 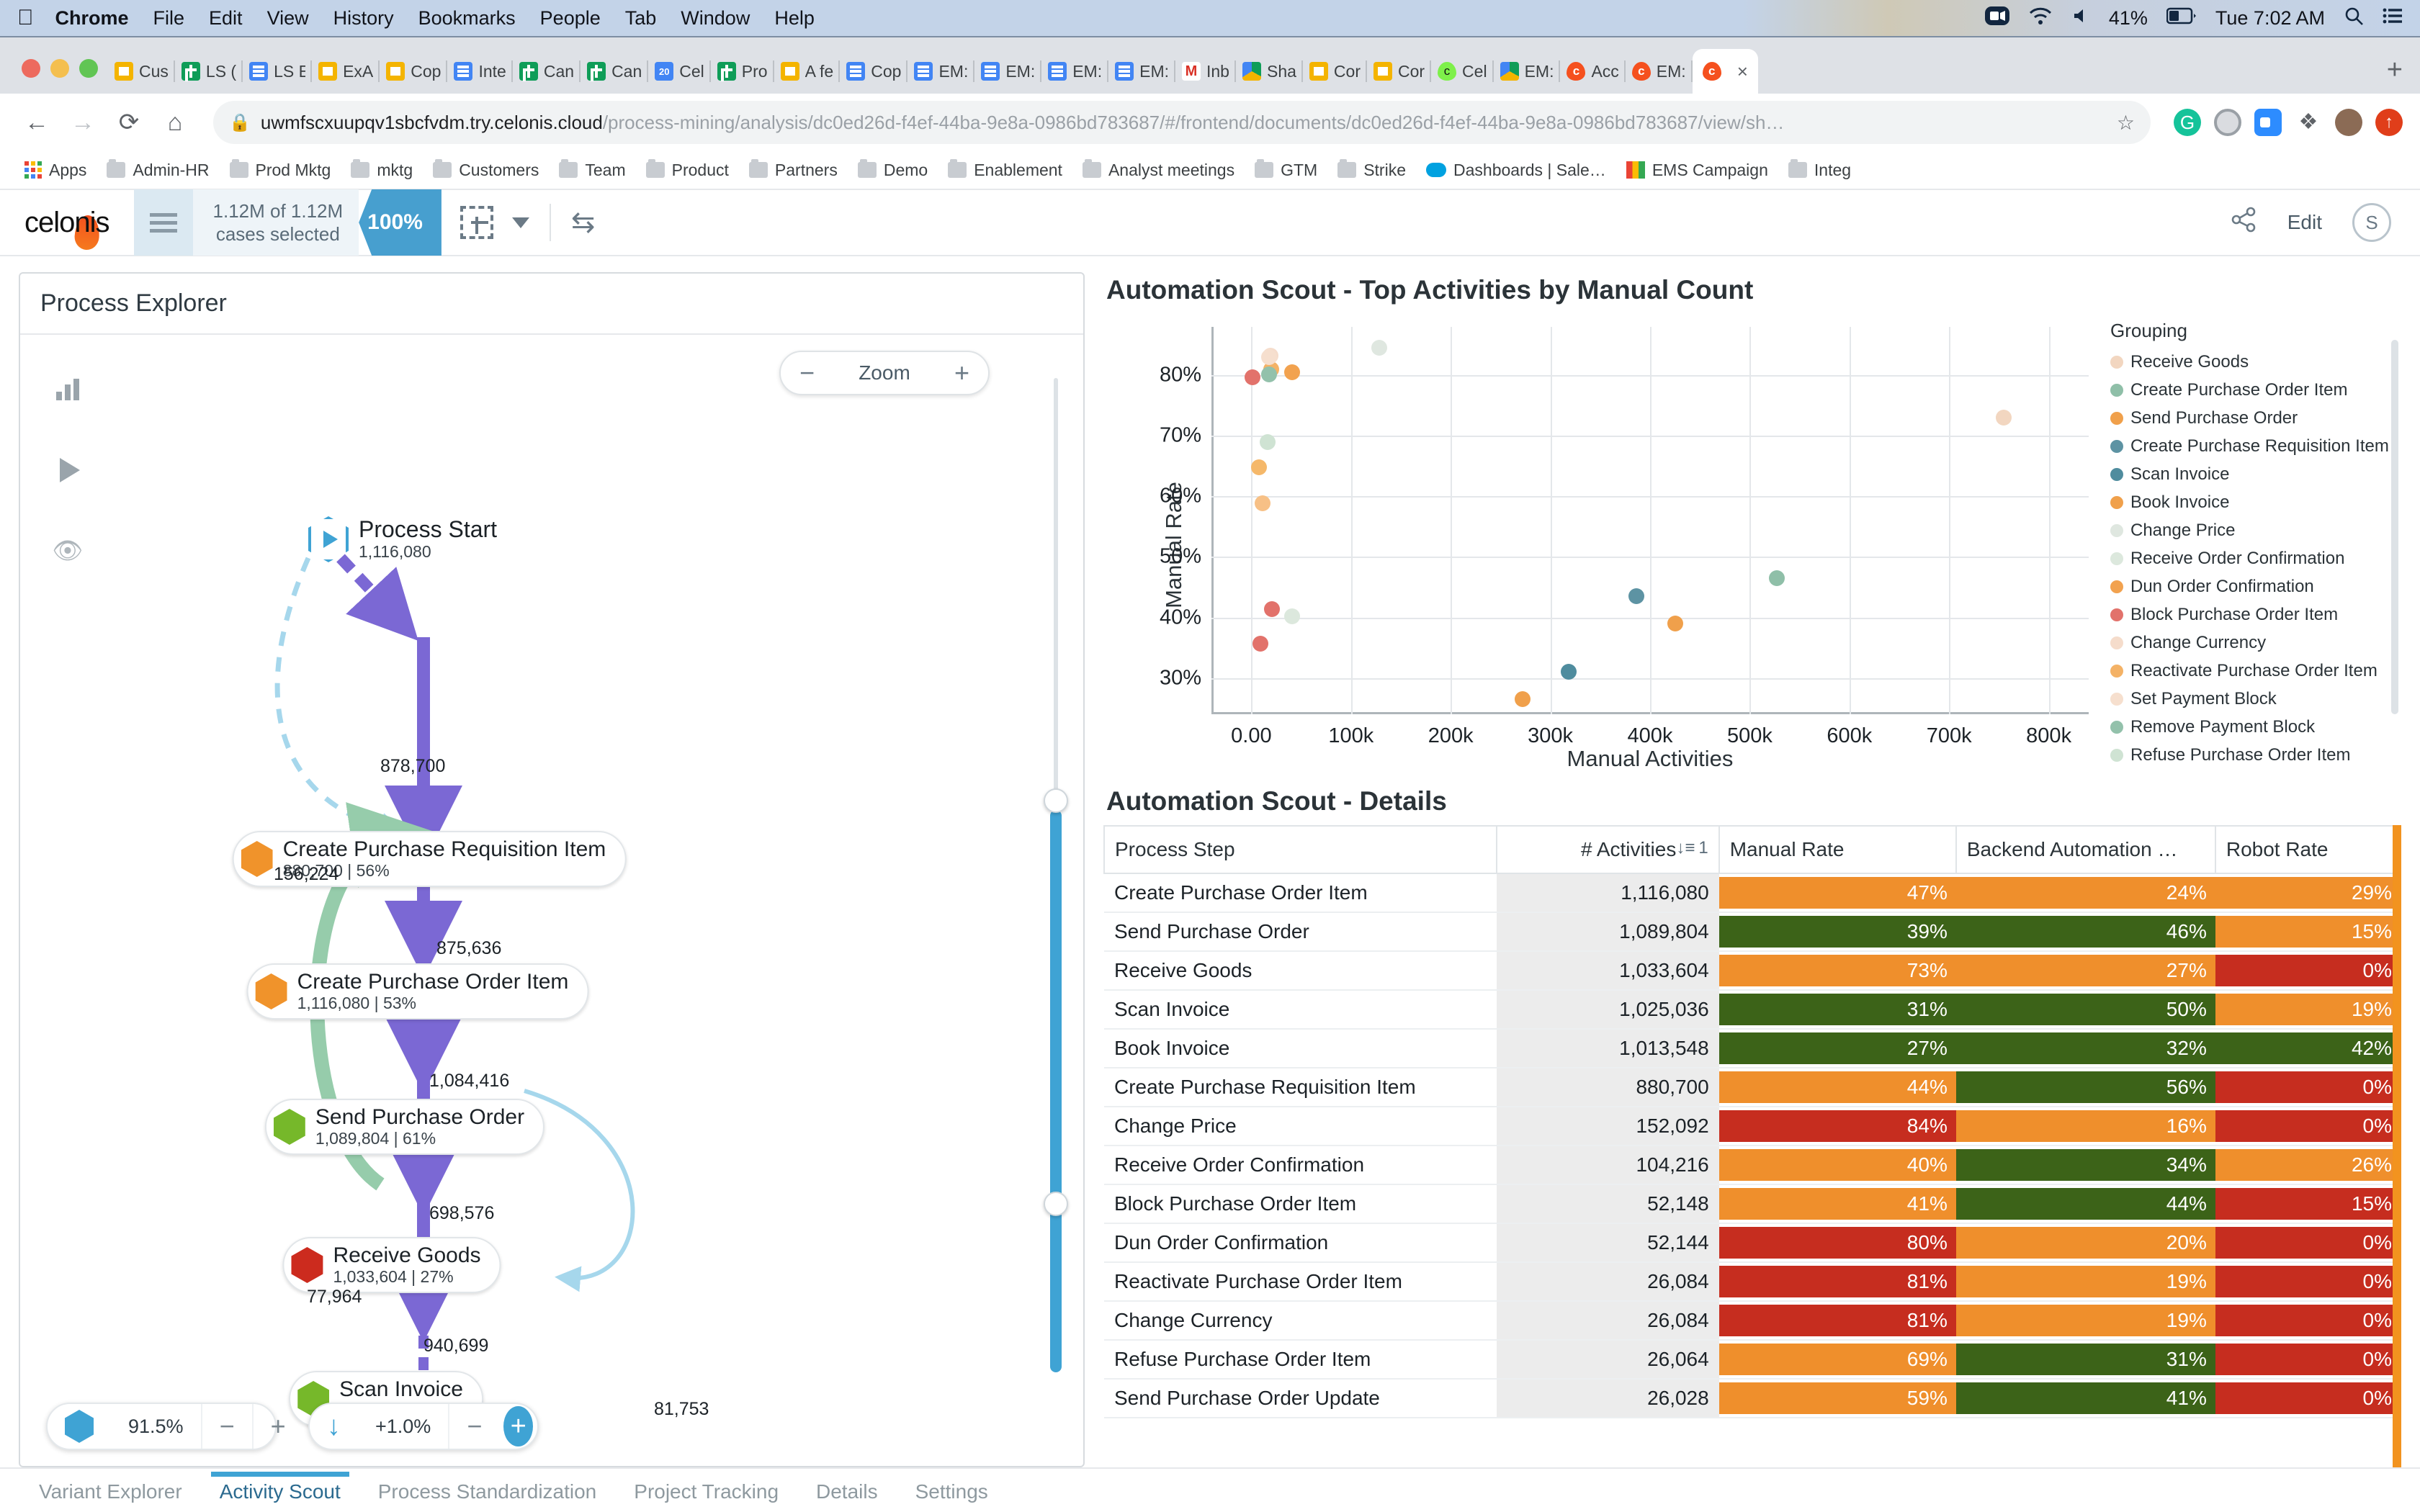 I want to click on table-row: Book Invoice 1,013,548 27% 32% 42%, so click(x=1752, y=1048).